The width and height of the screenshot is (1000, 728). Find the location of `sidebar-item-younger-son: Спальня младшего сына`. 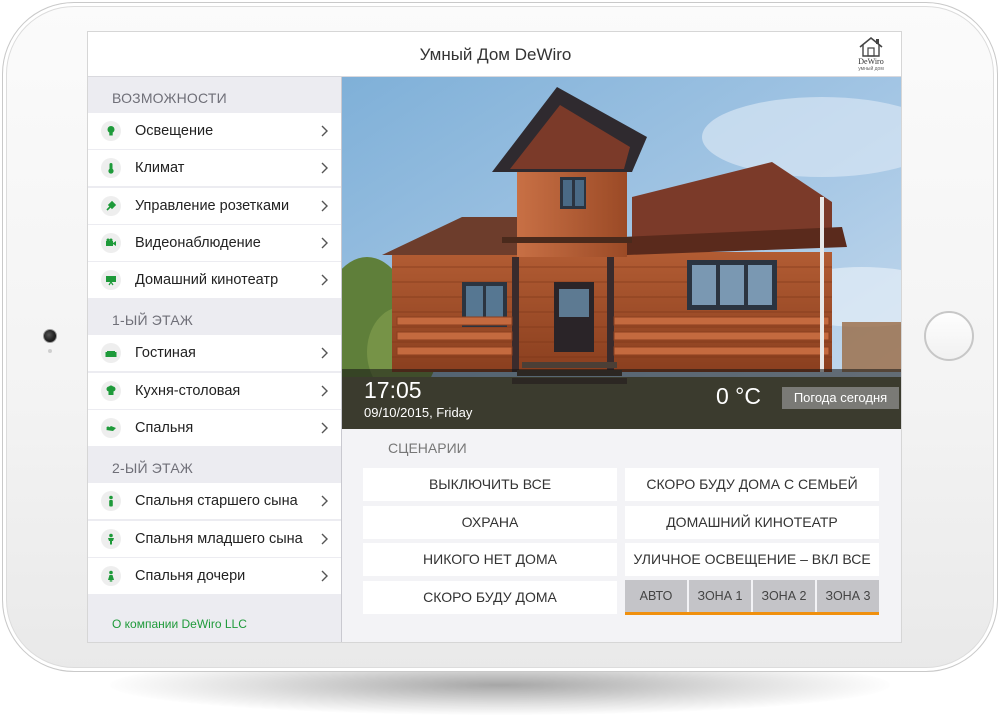

sidebar-item-younger-son: Спальня младшего сына is located at coordinates (214, 538).